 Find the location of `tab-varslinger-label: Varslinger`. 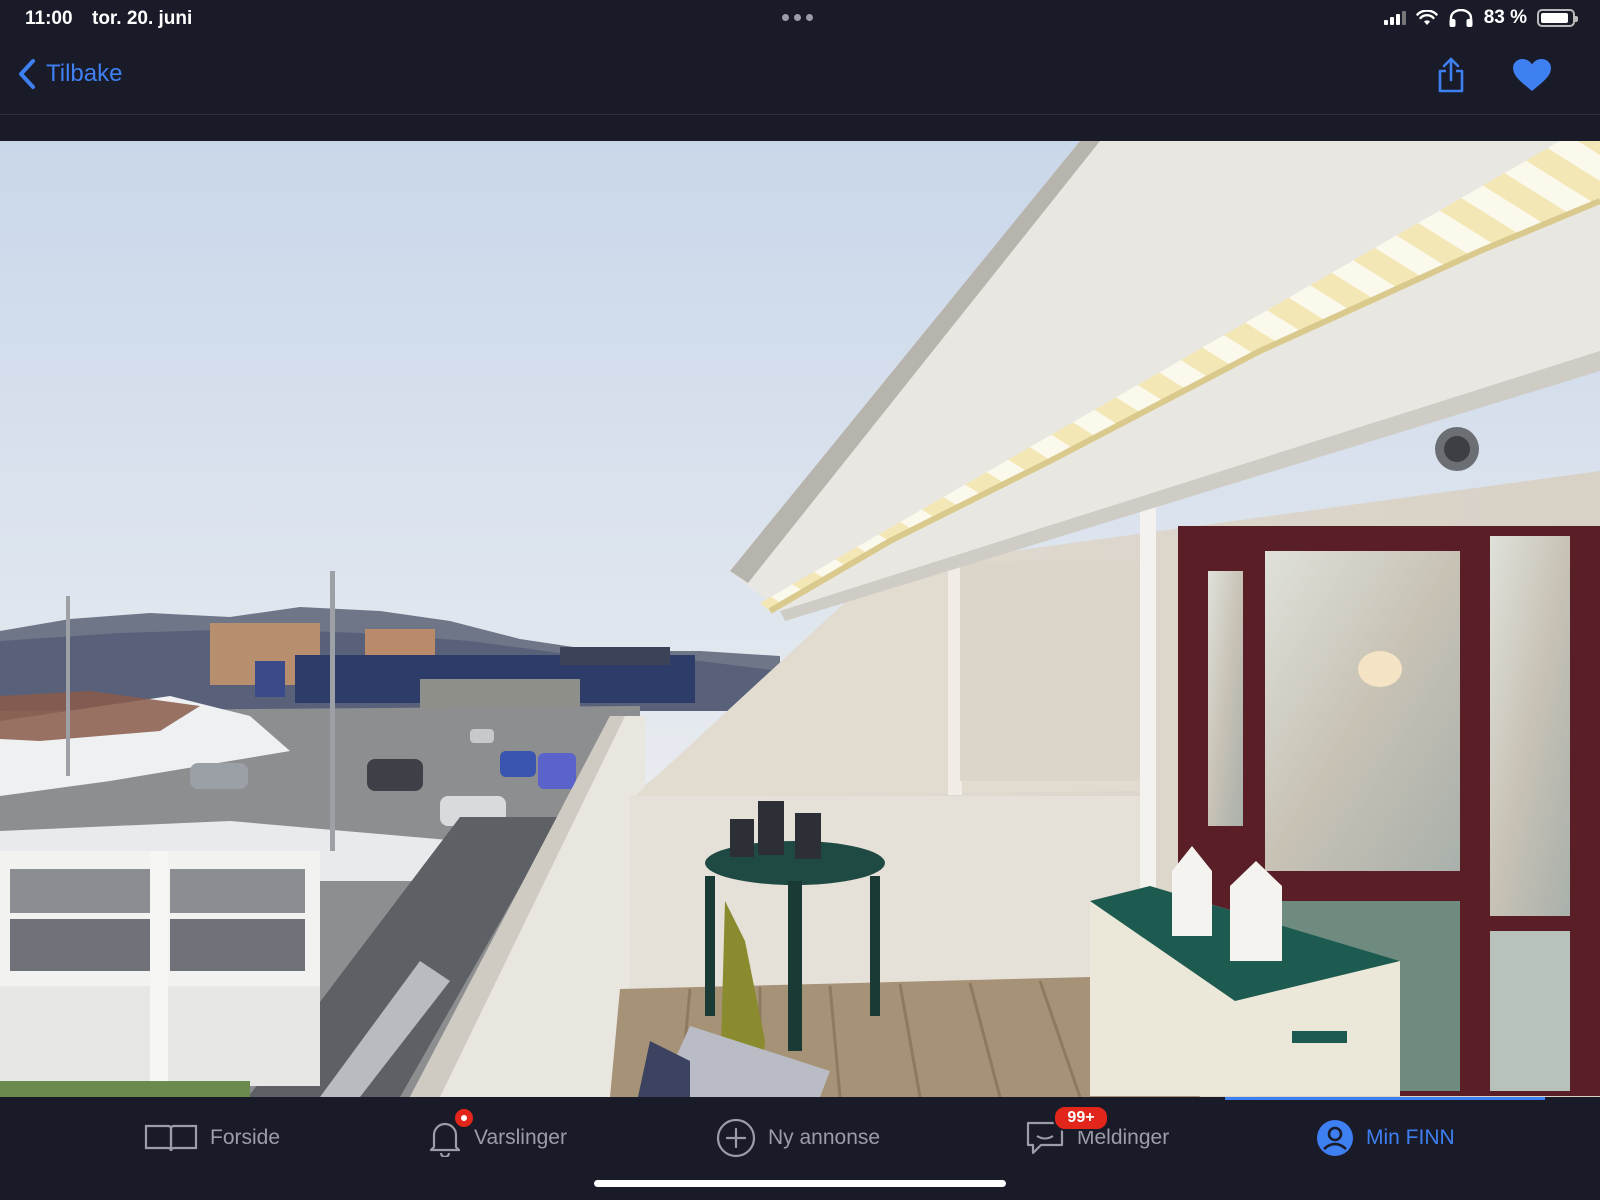

tab-varslinger-label: Varslinger is located at coordinates (520, 1137).